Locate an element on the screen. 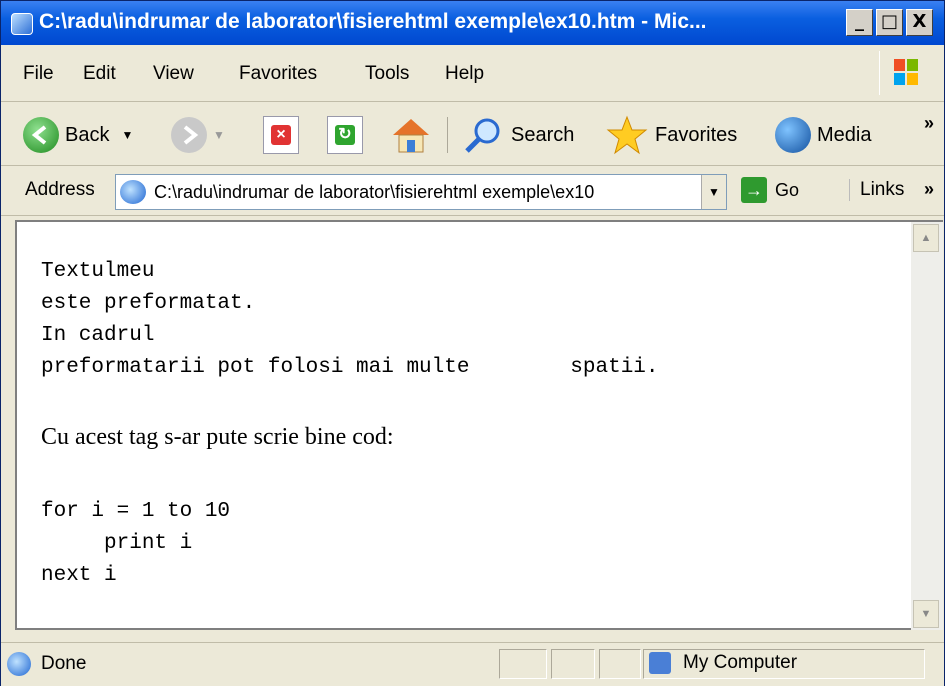 This screenshot has width=945, height=686. stop-icon: × is located at coordinates (281, 135).